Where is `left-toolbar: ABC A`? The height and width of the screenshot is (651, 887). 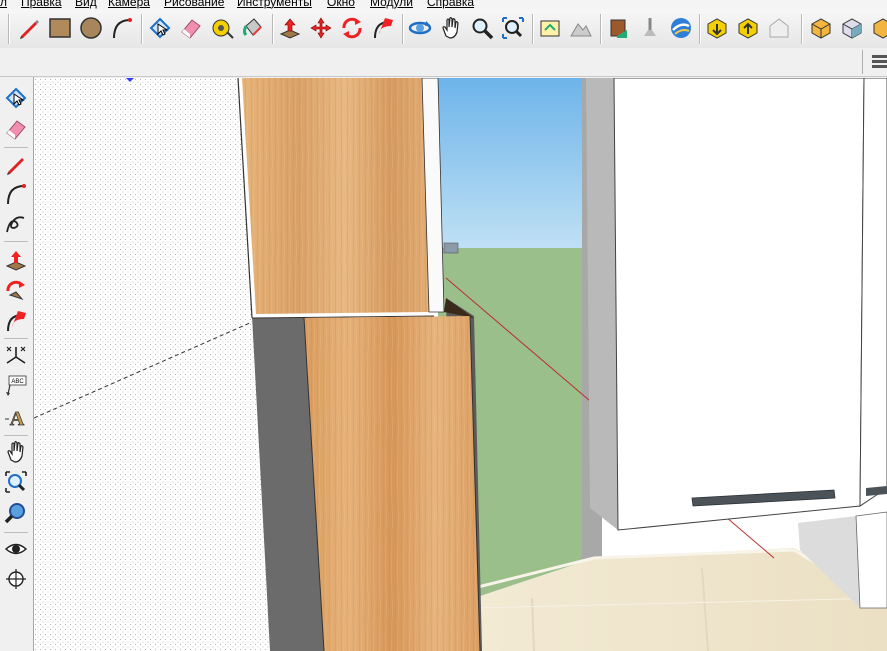
left-toolbar: ABC A is located at coordinates (17, 364).